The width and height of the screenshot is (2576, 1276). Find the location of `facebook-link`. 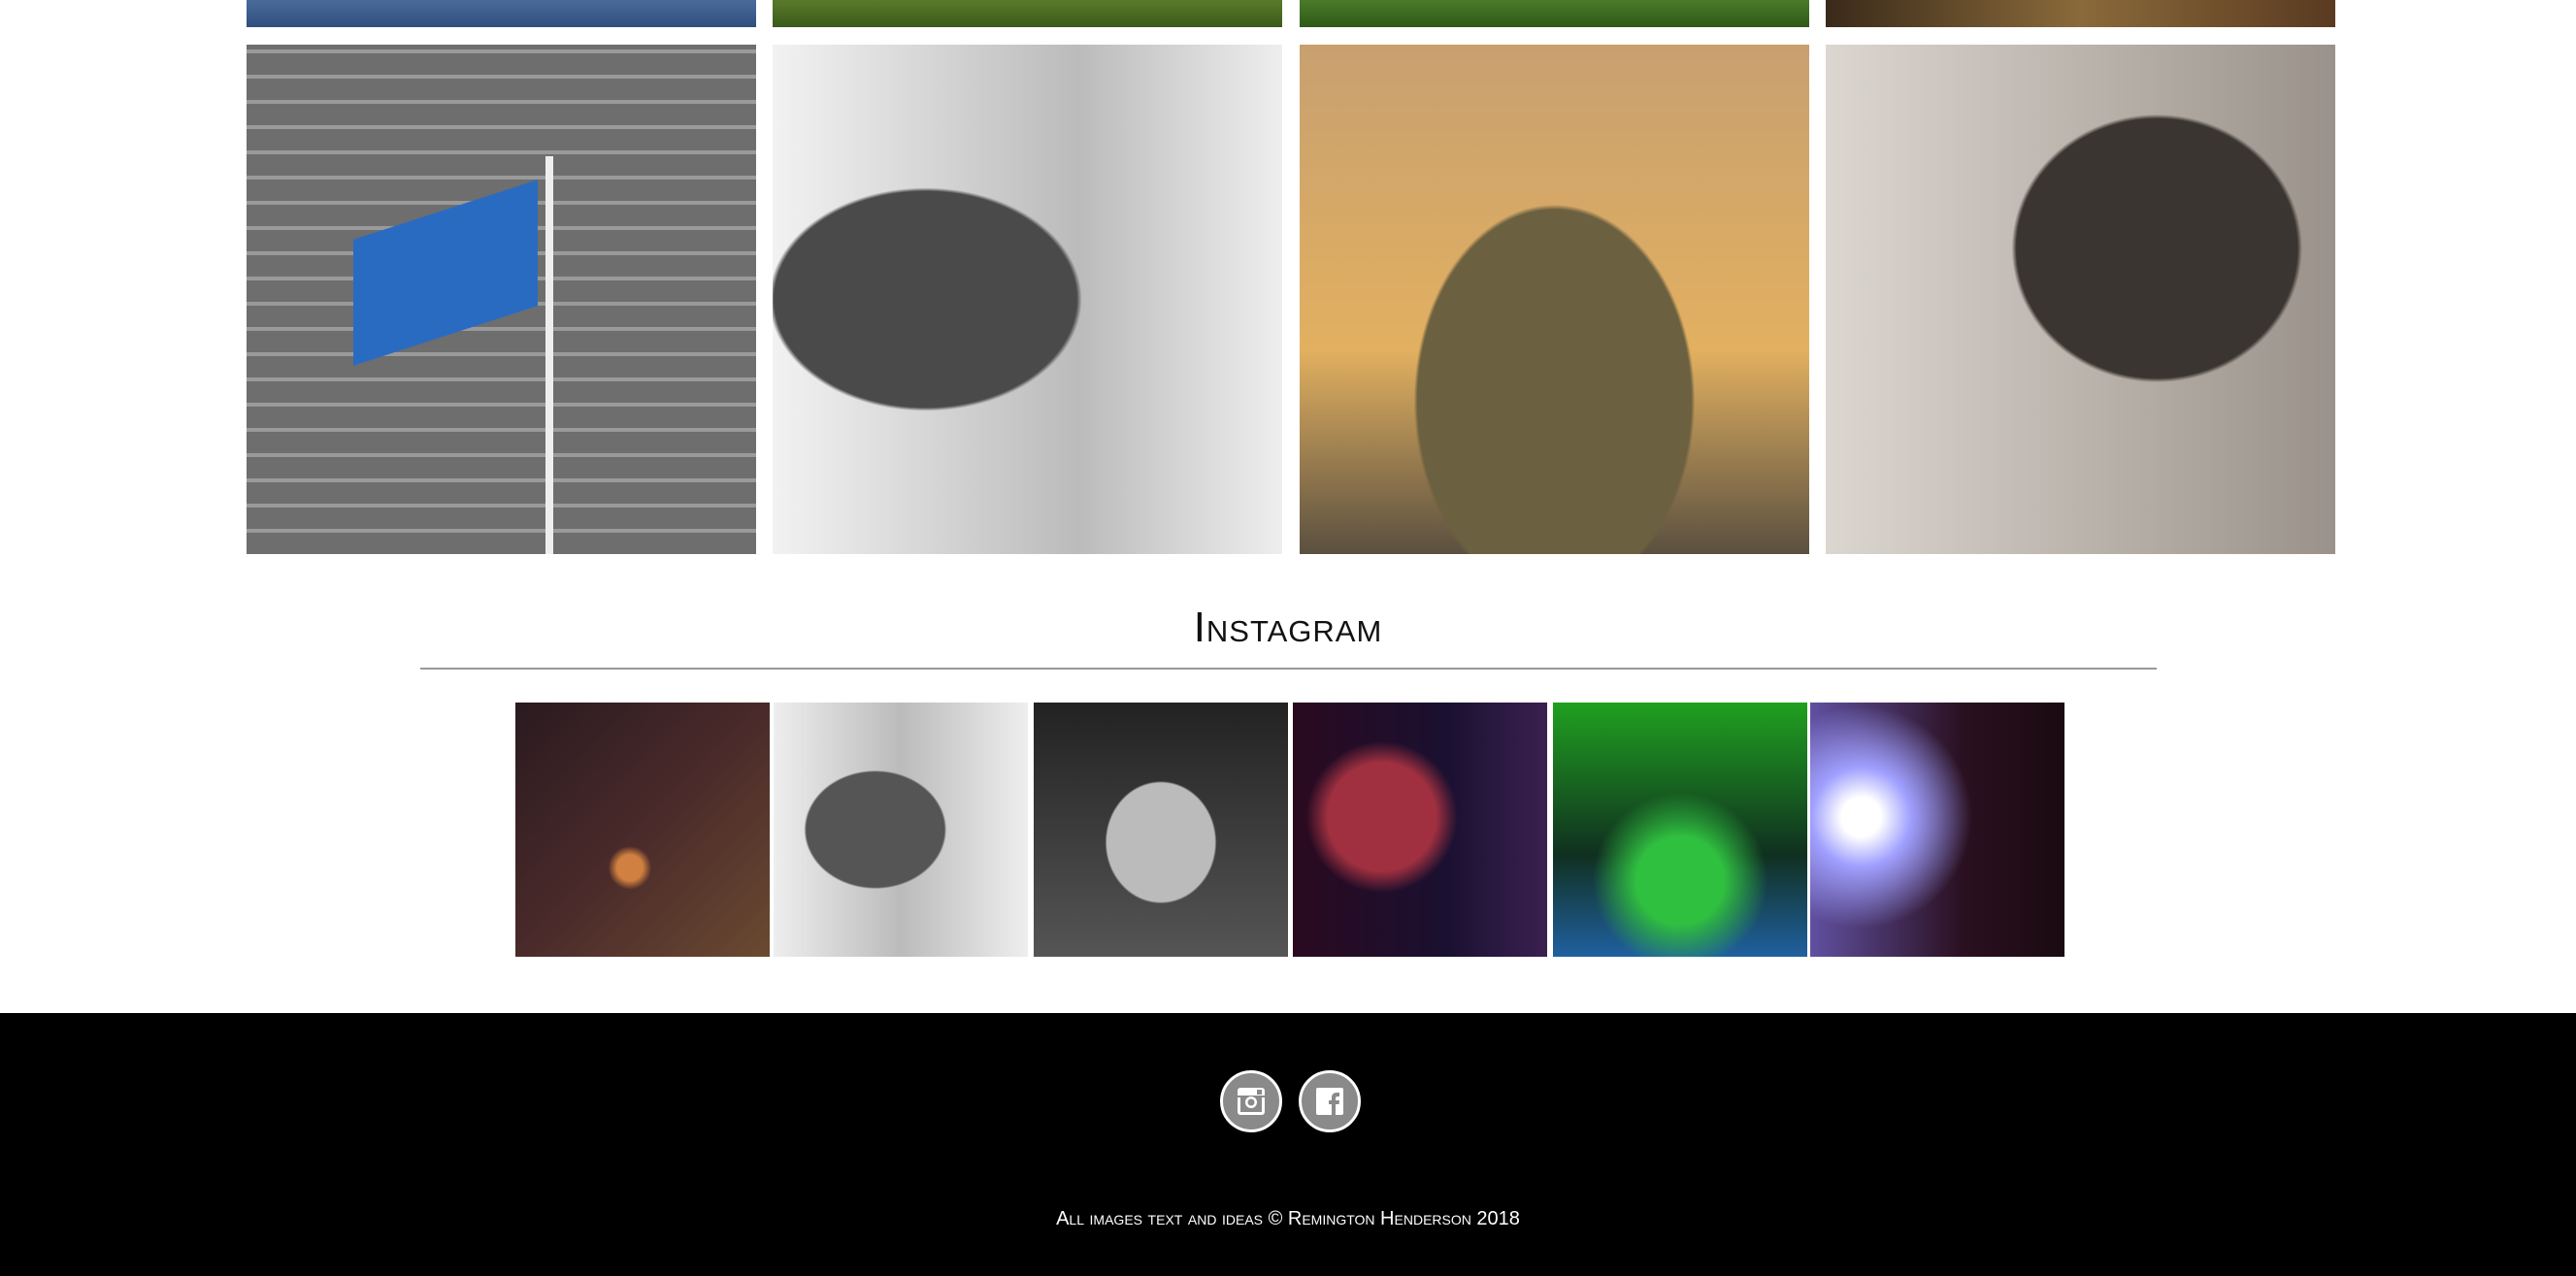

facebook-link is located at coordinates (1330, 1101).